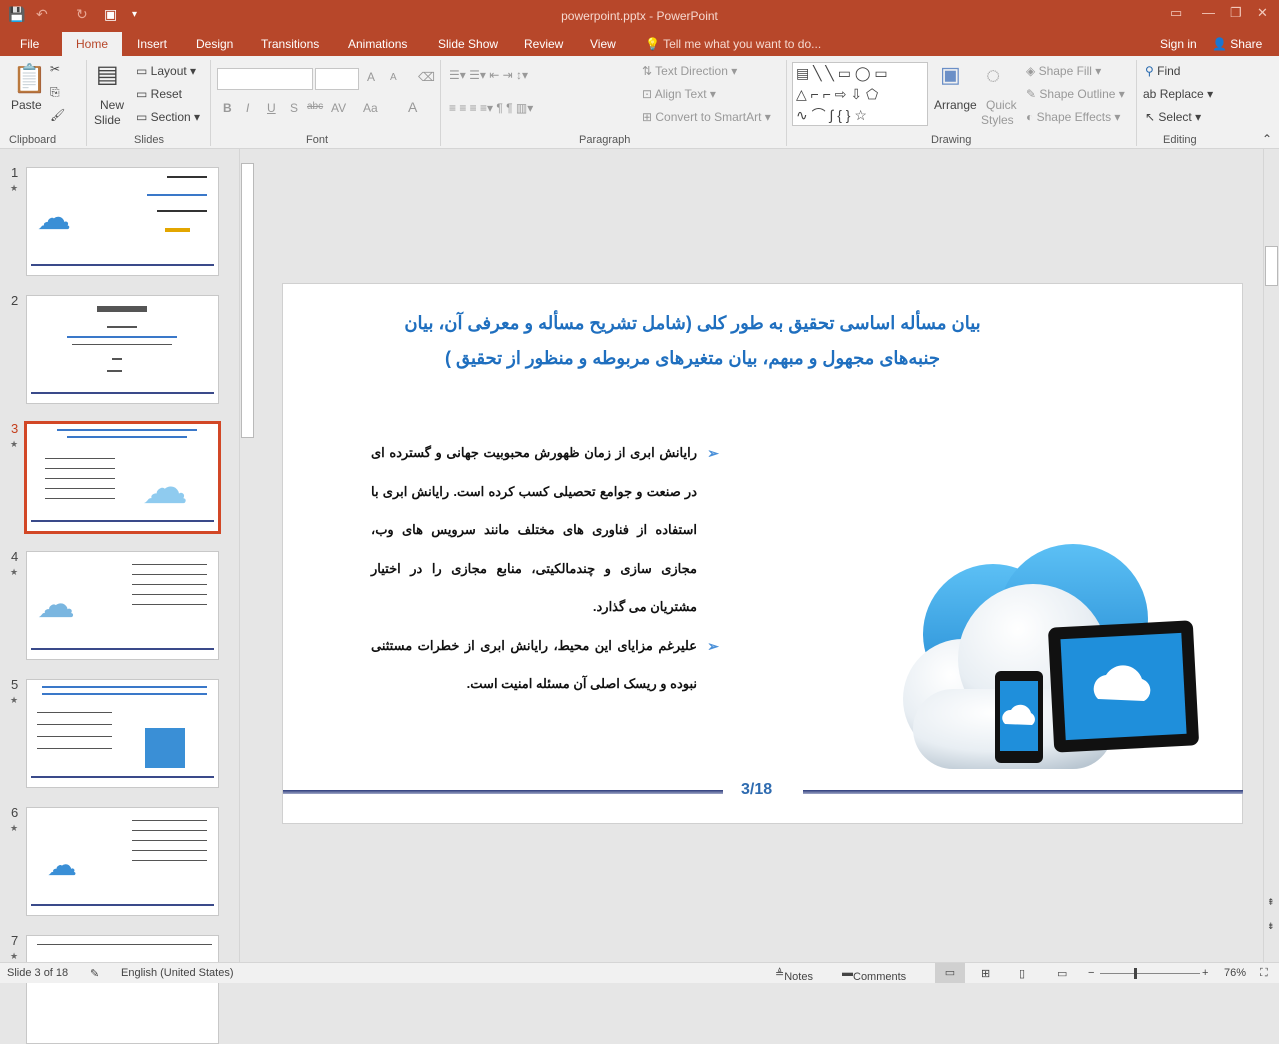  What do you see at coordinates (1264, 973) in the screenshot?
I see `fit-slide-icon: ⛶` at bounding box center [1264, 973].